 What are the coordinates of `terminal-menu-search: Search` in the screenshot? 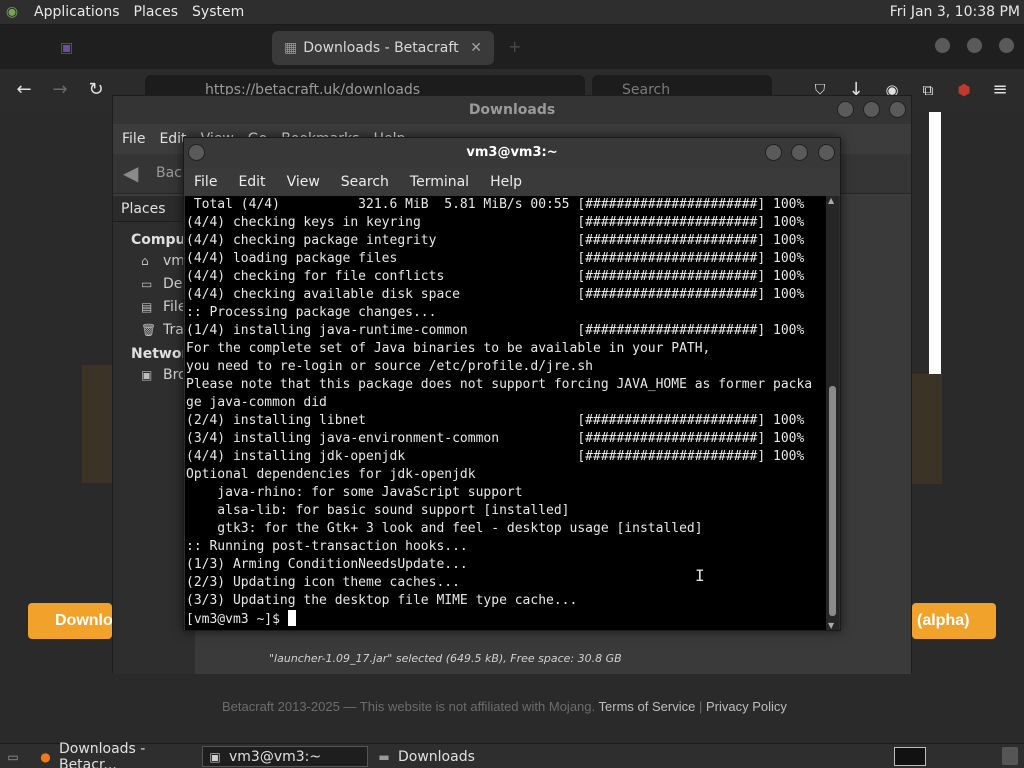 It's located at (365, 182).